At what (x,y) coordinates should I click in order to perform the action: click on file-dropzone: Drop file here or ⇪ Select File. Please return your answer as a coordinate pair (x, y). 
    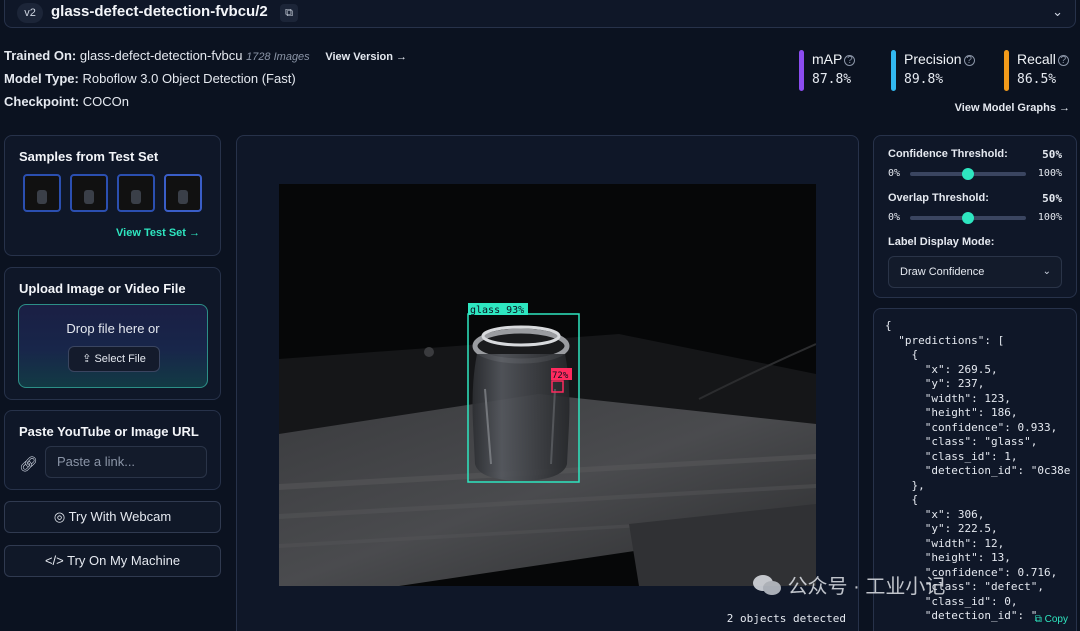
    Looking at the image, I should click on (113, 346).